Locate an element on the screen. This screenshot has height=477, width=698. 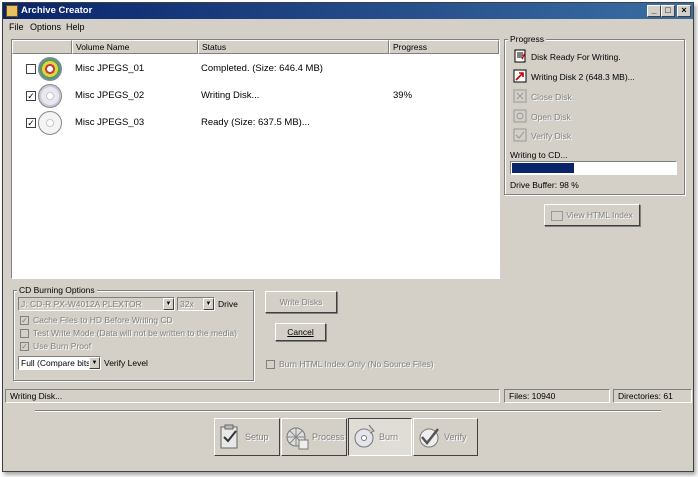
column-volume-name: Volume Name is located at coordinates (135, 47).